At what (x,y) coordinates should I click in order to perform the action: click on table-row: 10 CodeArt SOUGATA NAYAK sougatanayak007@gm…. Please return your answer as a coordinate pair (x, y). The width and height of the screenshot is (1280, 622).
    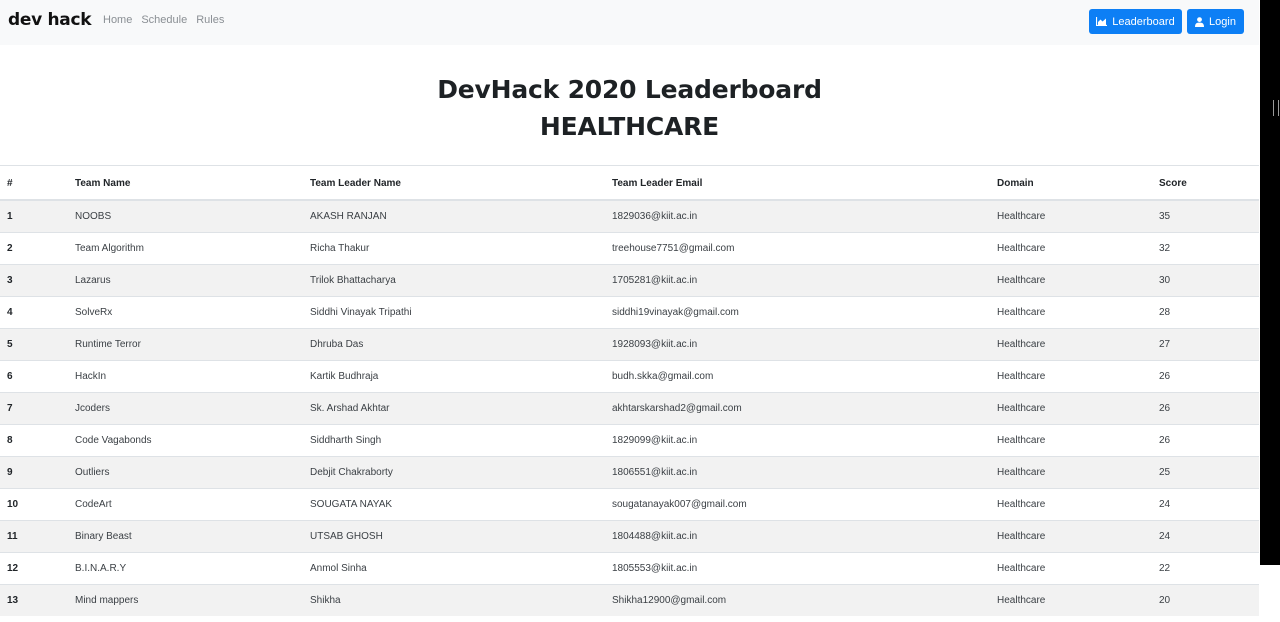
    Looking at the image, I should click on (629, 504).